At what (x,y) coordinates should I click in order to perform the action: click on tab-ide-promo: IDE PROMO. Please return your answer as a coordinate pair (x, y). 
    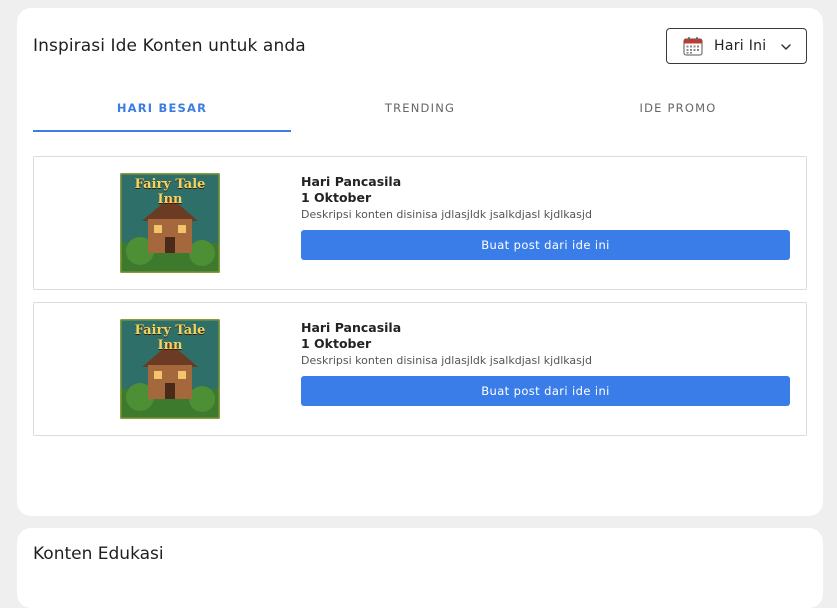
    Looking at the image, I should click on (678, 114).